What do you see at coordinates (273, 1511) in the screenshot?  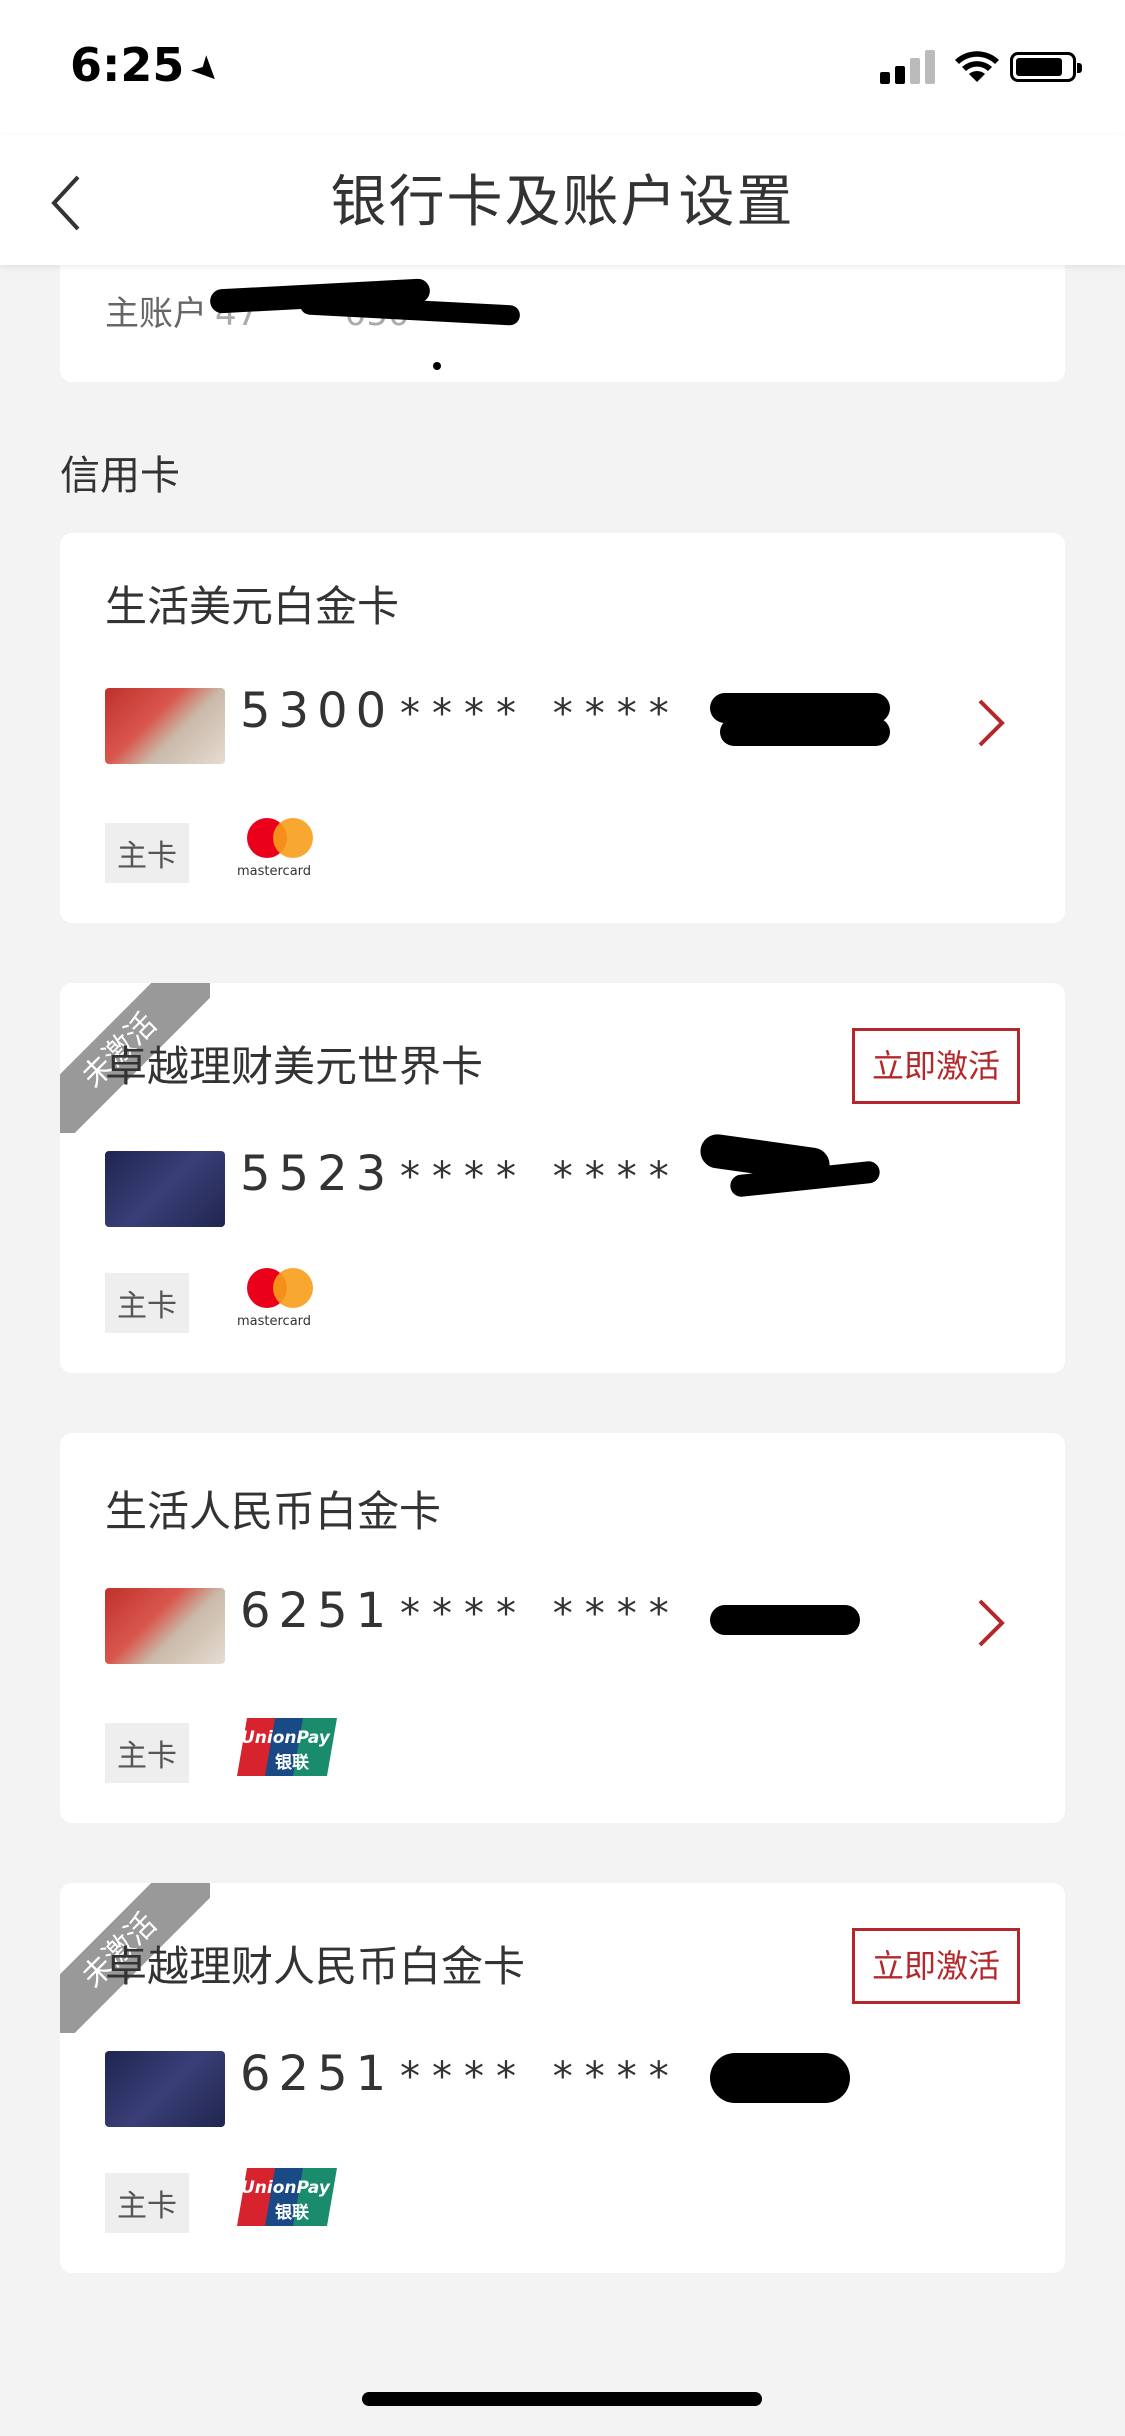 I see `card-name: 生活人民币白金卡` at bounding box center [273, 1511].